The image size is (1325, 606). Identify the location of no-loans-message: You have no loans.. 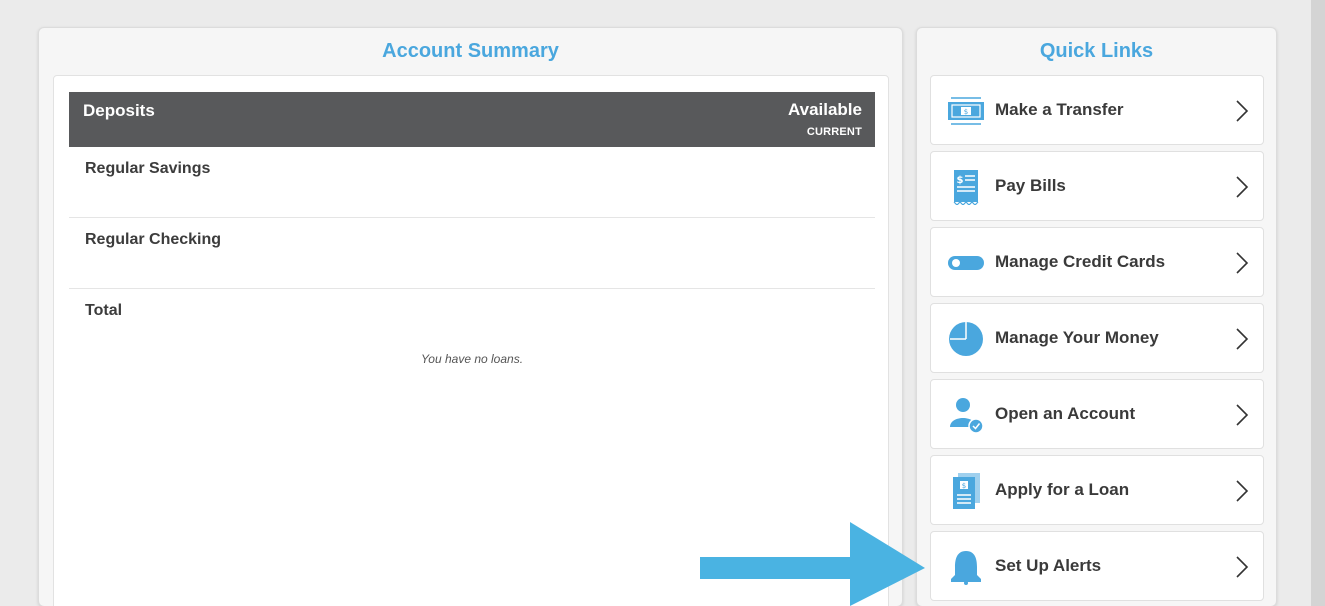
(472, 359).